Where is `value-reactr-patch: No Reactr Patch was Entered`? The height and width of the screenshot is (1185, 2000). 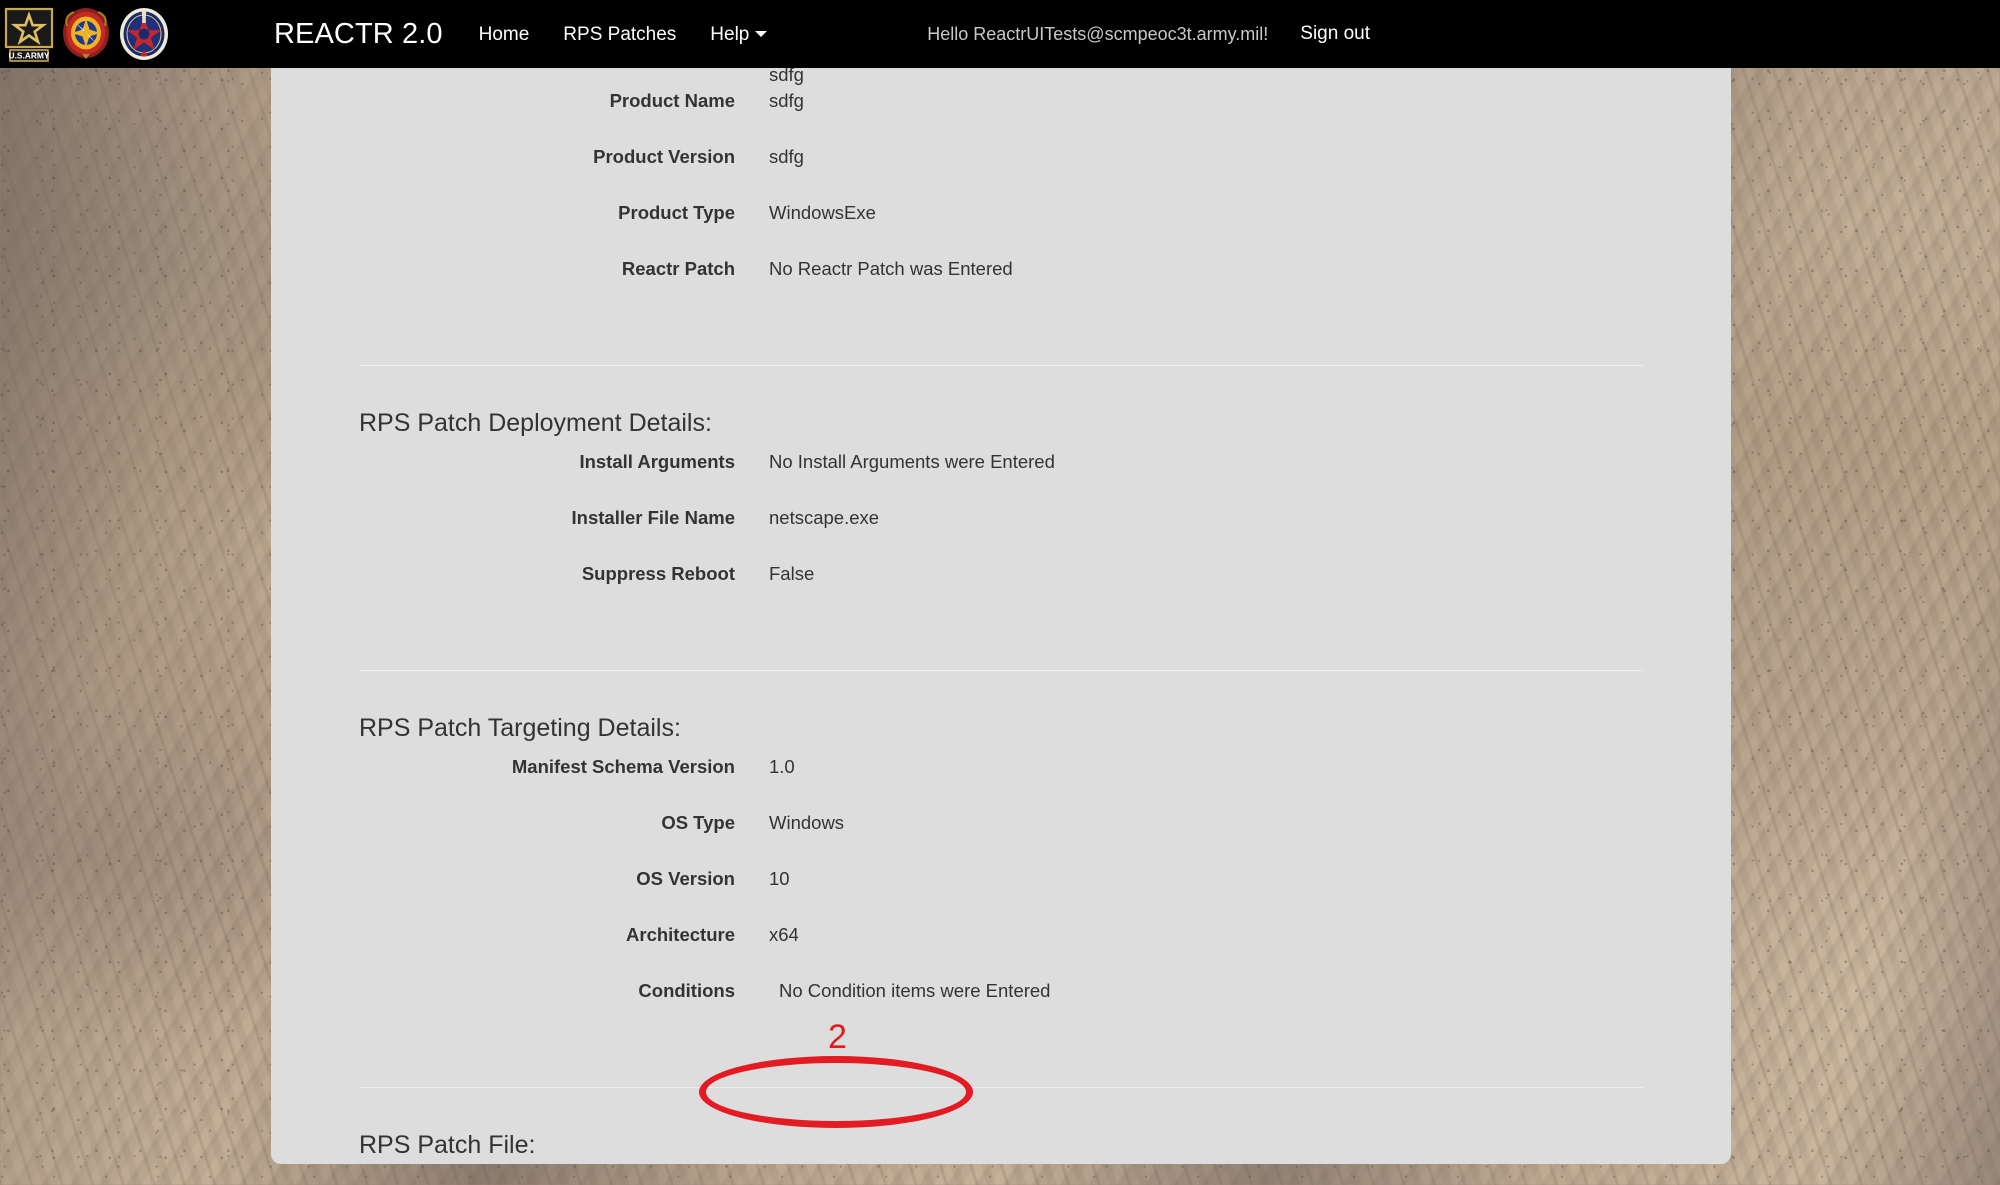
value-reactr-patch: No Reactr Patch was Entered is located at coordinates (891, 268).